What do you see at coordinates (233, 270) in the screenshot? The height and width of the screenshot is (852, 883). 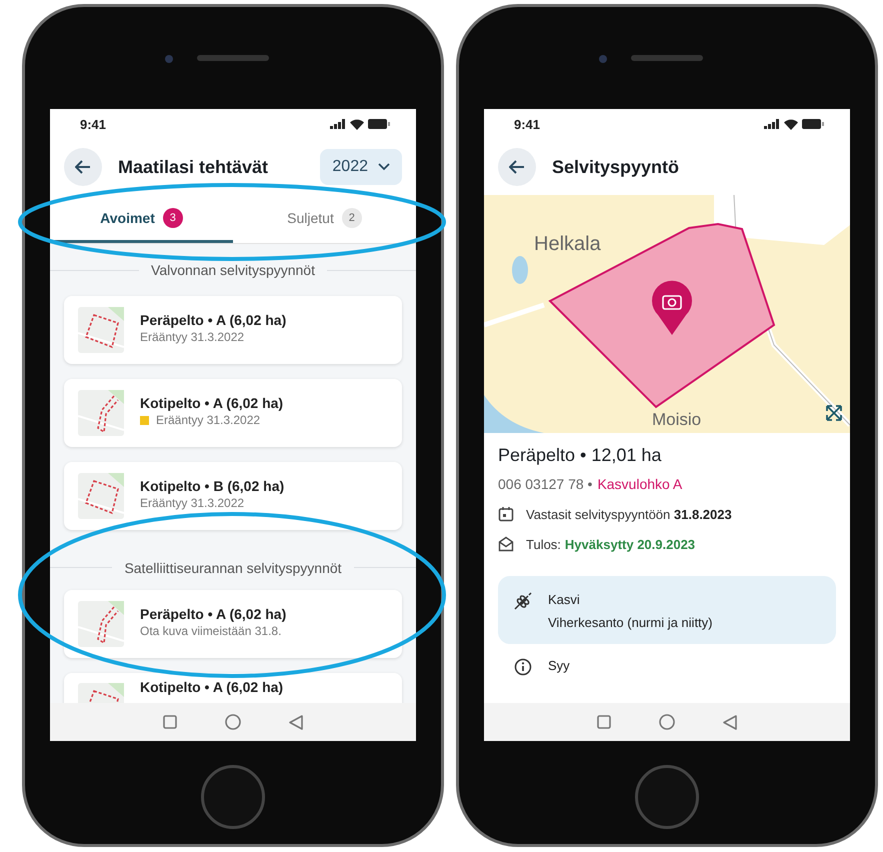 I see `section-title: Valvonnan selvityspyynnöt` at bounding box center [233, 270].